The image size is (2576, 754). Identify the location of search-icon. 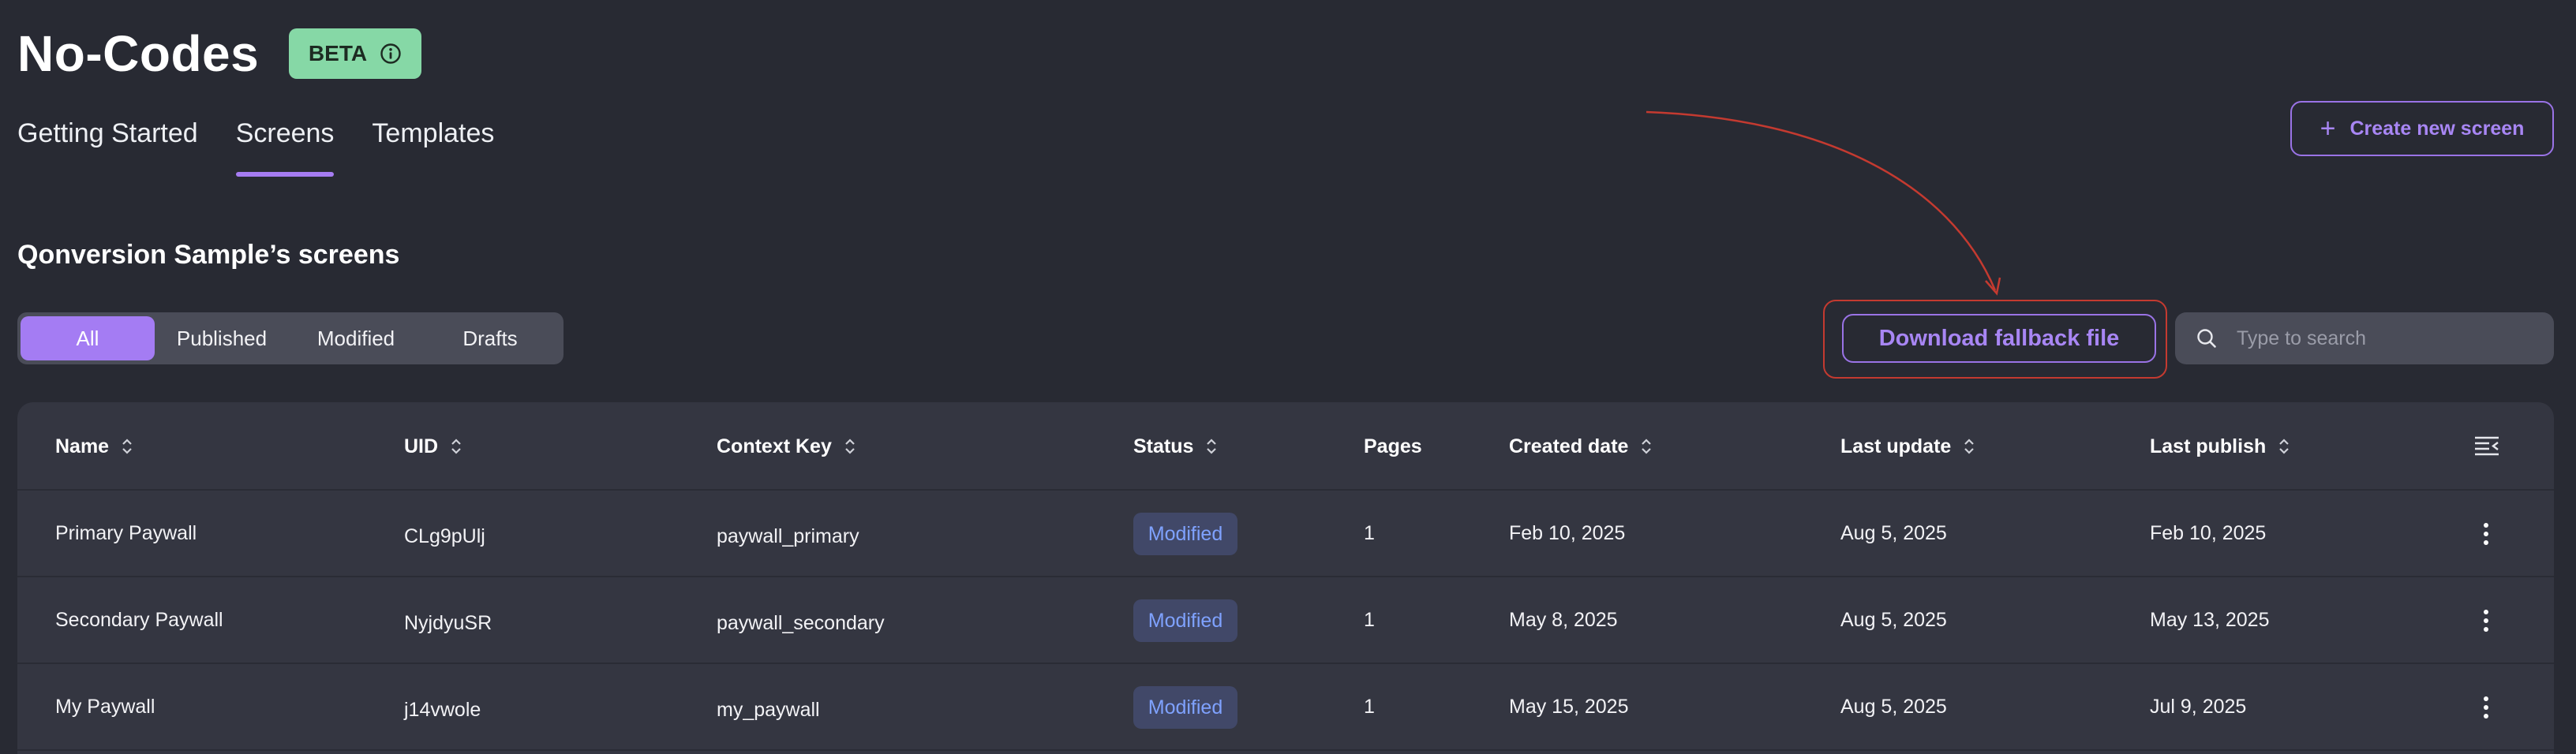
(2206, 339).